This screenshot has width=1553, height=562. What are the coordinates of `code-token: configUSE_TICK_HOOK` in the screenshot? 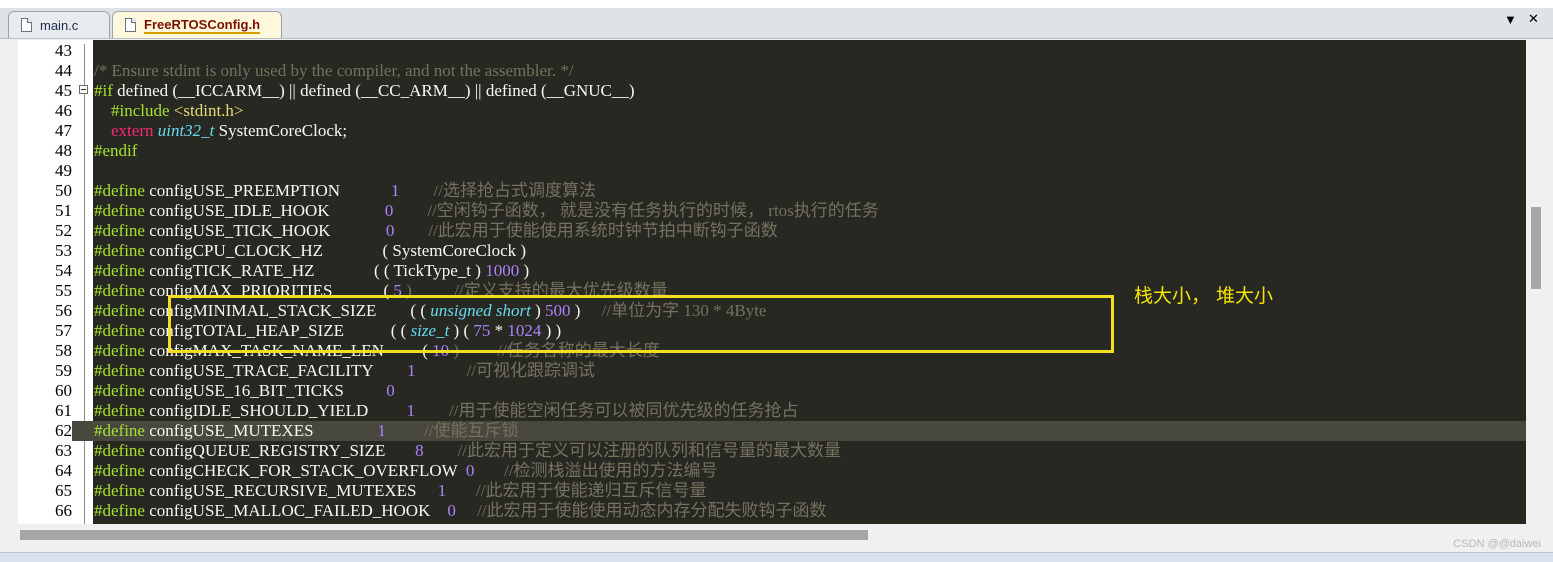 It's located at (265, 230).